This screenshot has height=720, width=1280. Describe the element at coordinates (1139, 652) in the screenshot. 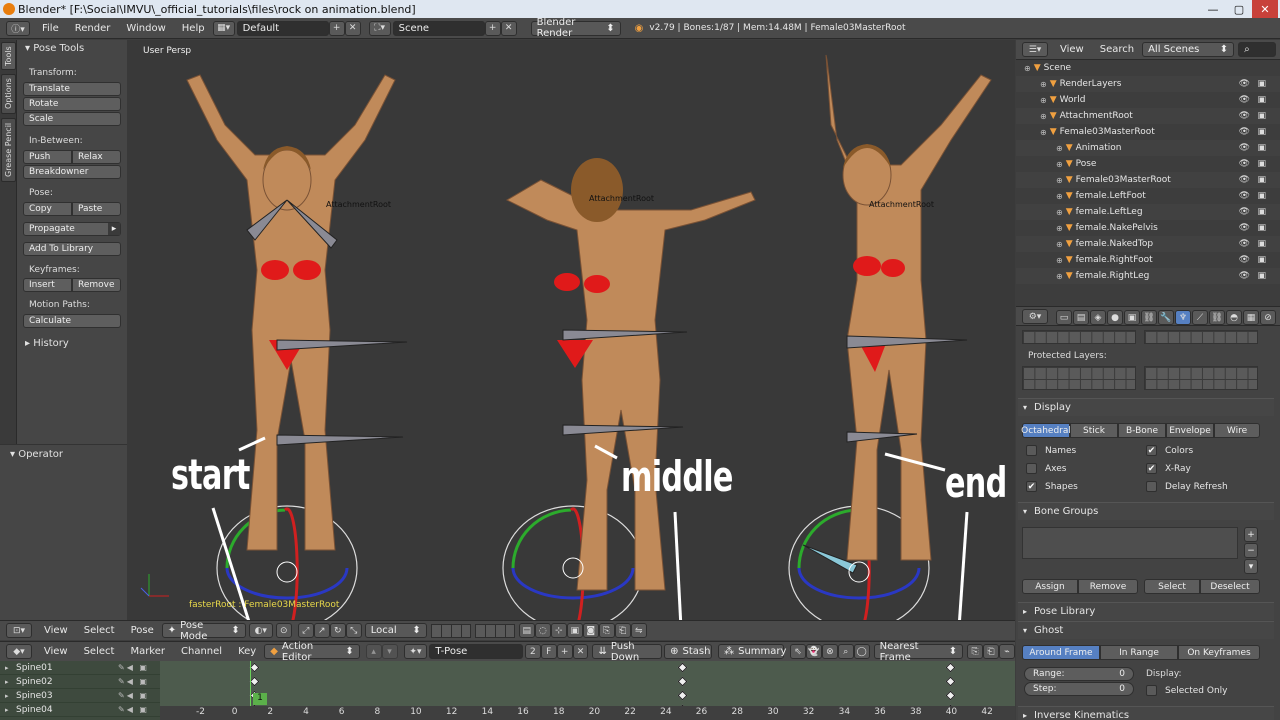

I see `ghost-in-range-button: In Range` at that location.